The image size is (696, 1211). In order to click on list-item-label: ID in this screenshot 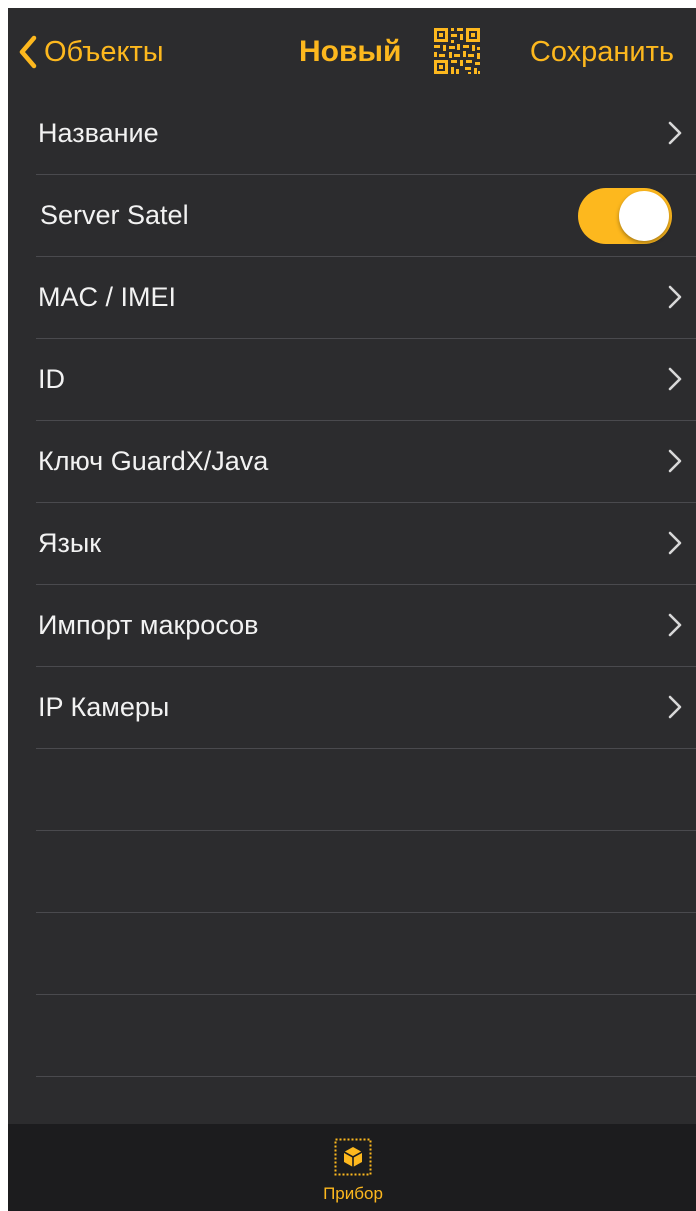, I will do `click(51, 379)`.